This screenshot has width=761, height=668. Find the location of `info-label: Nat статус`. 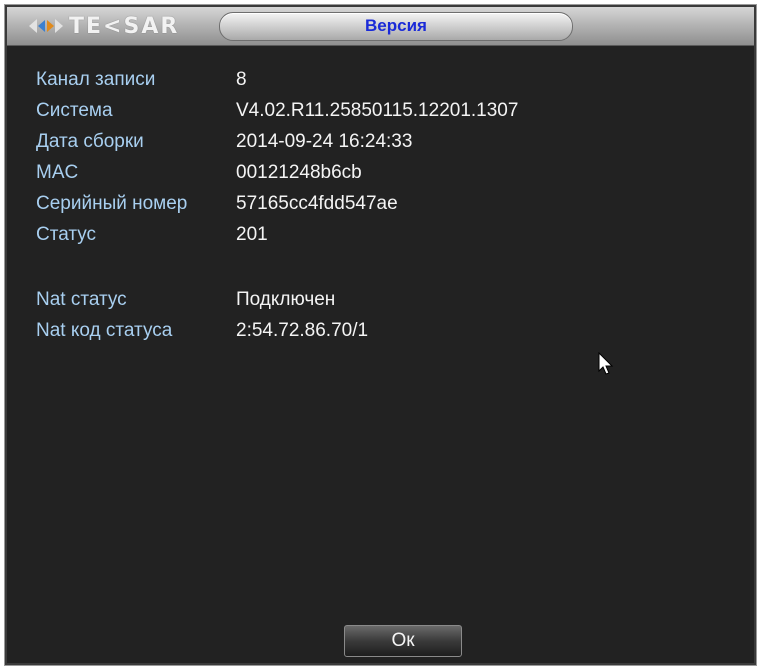

info-label: Nat статус is located at coordinates (81, 299).